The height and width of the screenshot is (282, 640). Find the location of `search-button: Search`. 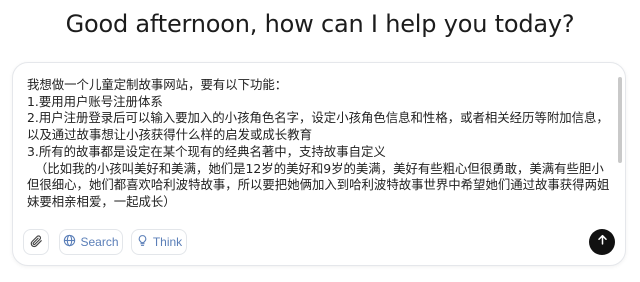

search-button: Search is located at coordinates (91, 242).